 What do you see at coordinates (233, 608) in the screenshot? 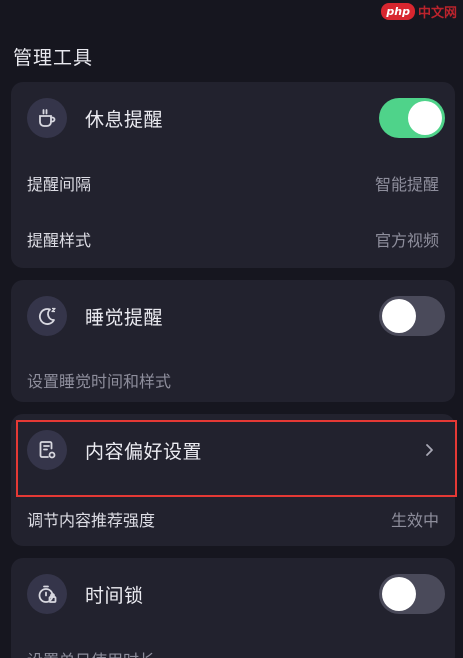
I see `time-lock-card: 时间锁 设置单日使用时长` at bounding box center [233, 608].